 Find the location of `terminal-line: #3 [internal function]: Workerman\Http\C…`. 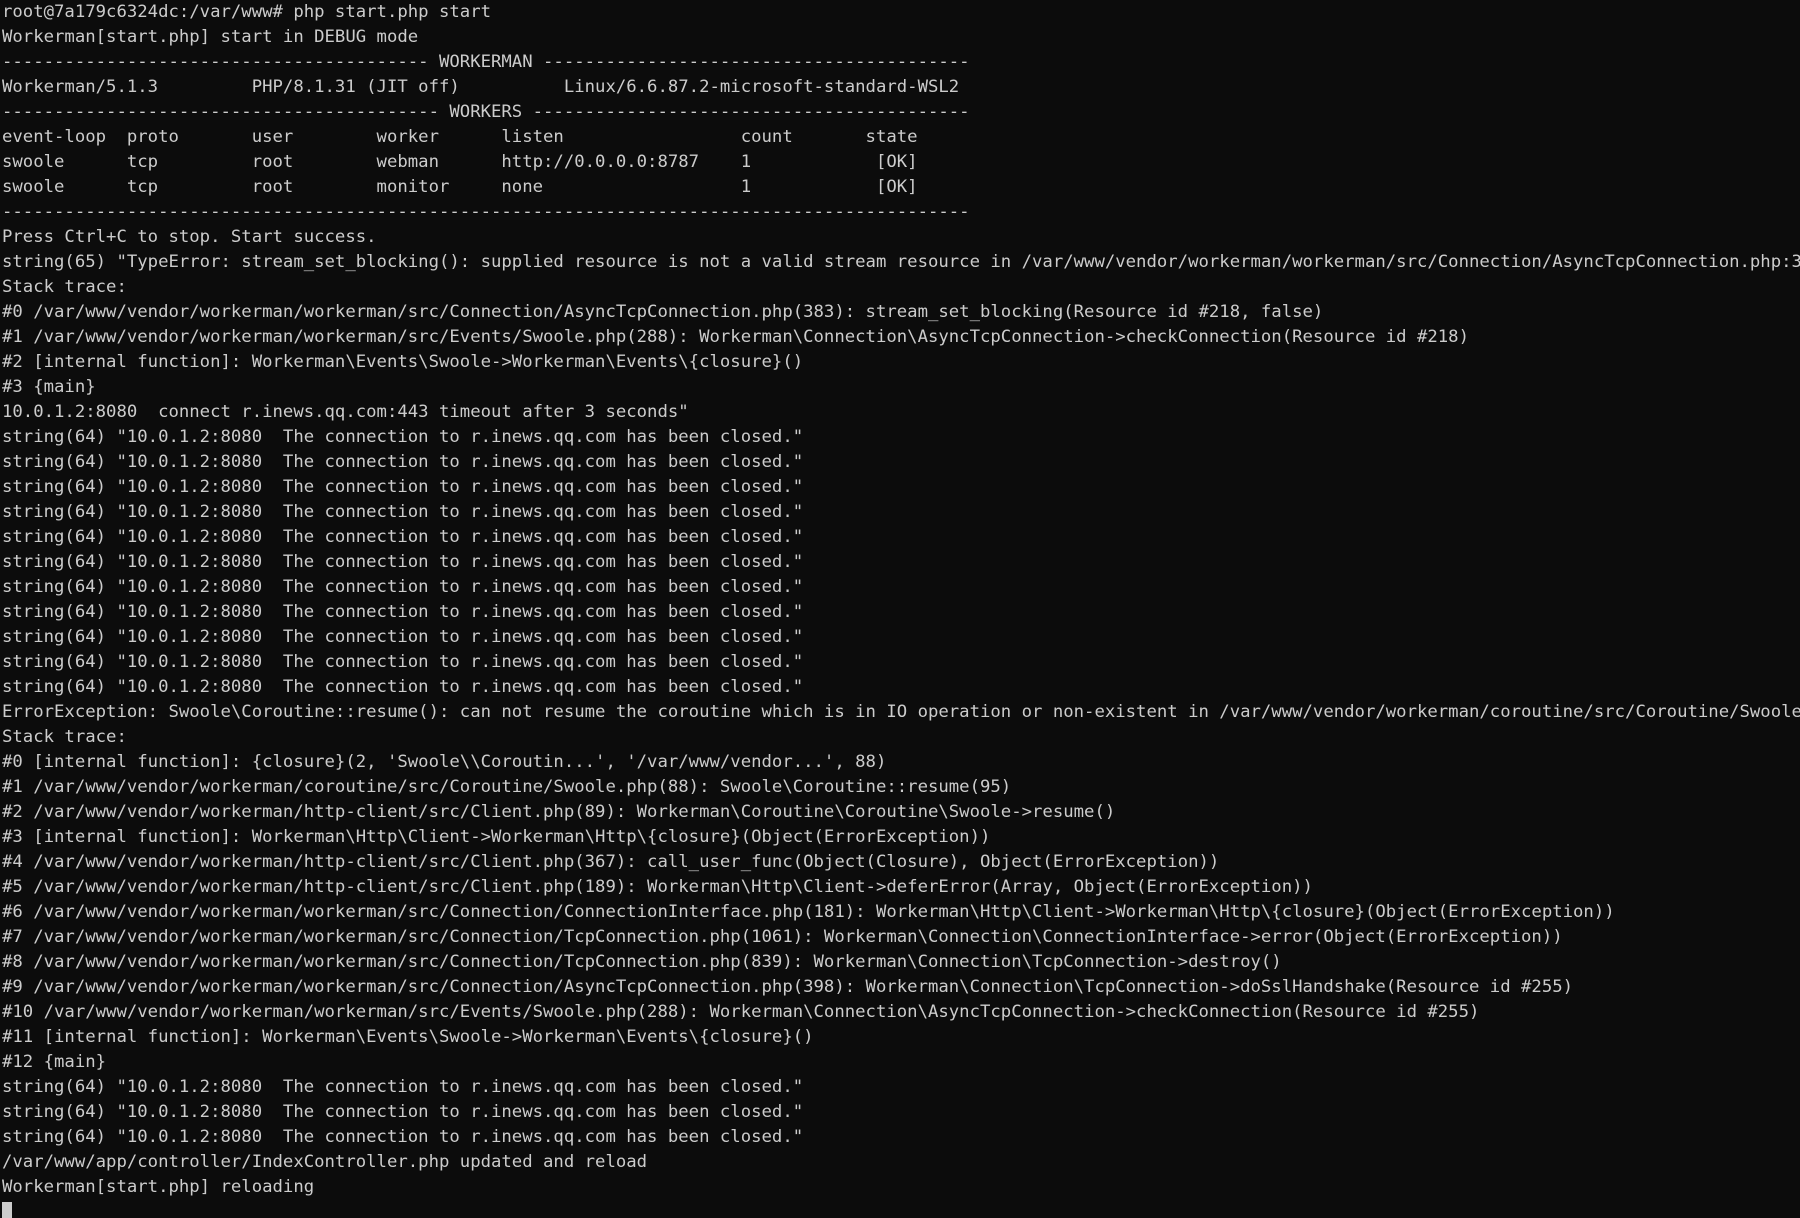

terminal-line: #3 [internal function]: Workerman\Http\C… is located at coordinates (496, 837).